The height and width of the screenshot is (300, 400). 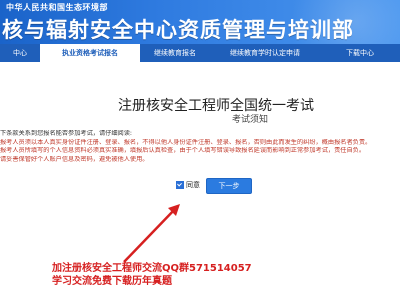 What do you see at coordinates (90, 53) in the screenshot?
I see `nav-item-exam-registration: 执业资格考试报名` at bounding box center [90, 53].